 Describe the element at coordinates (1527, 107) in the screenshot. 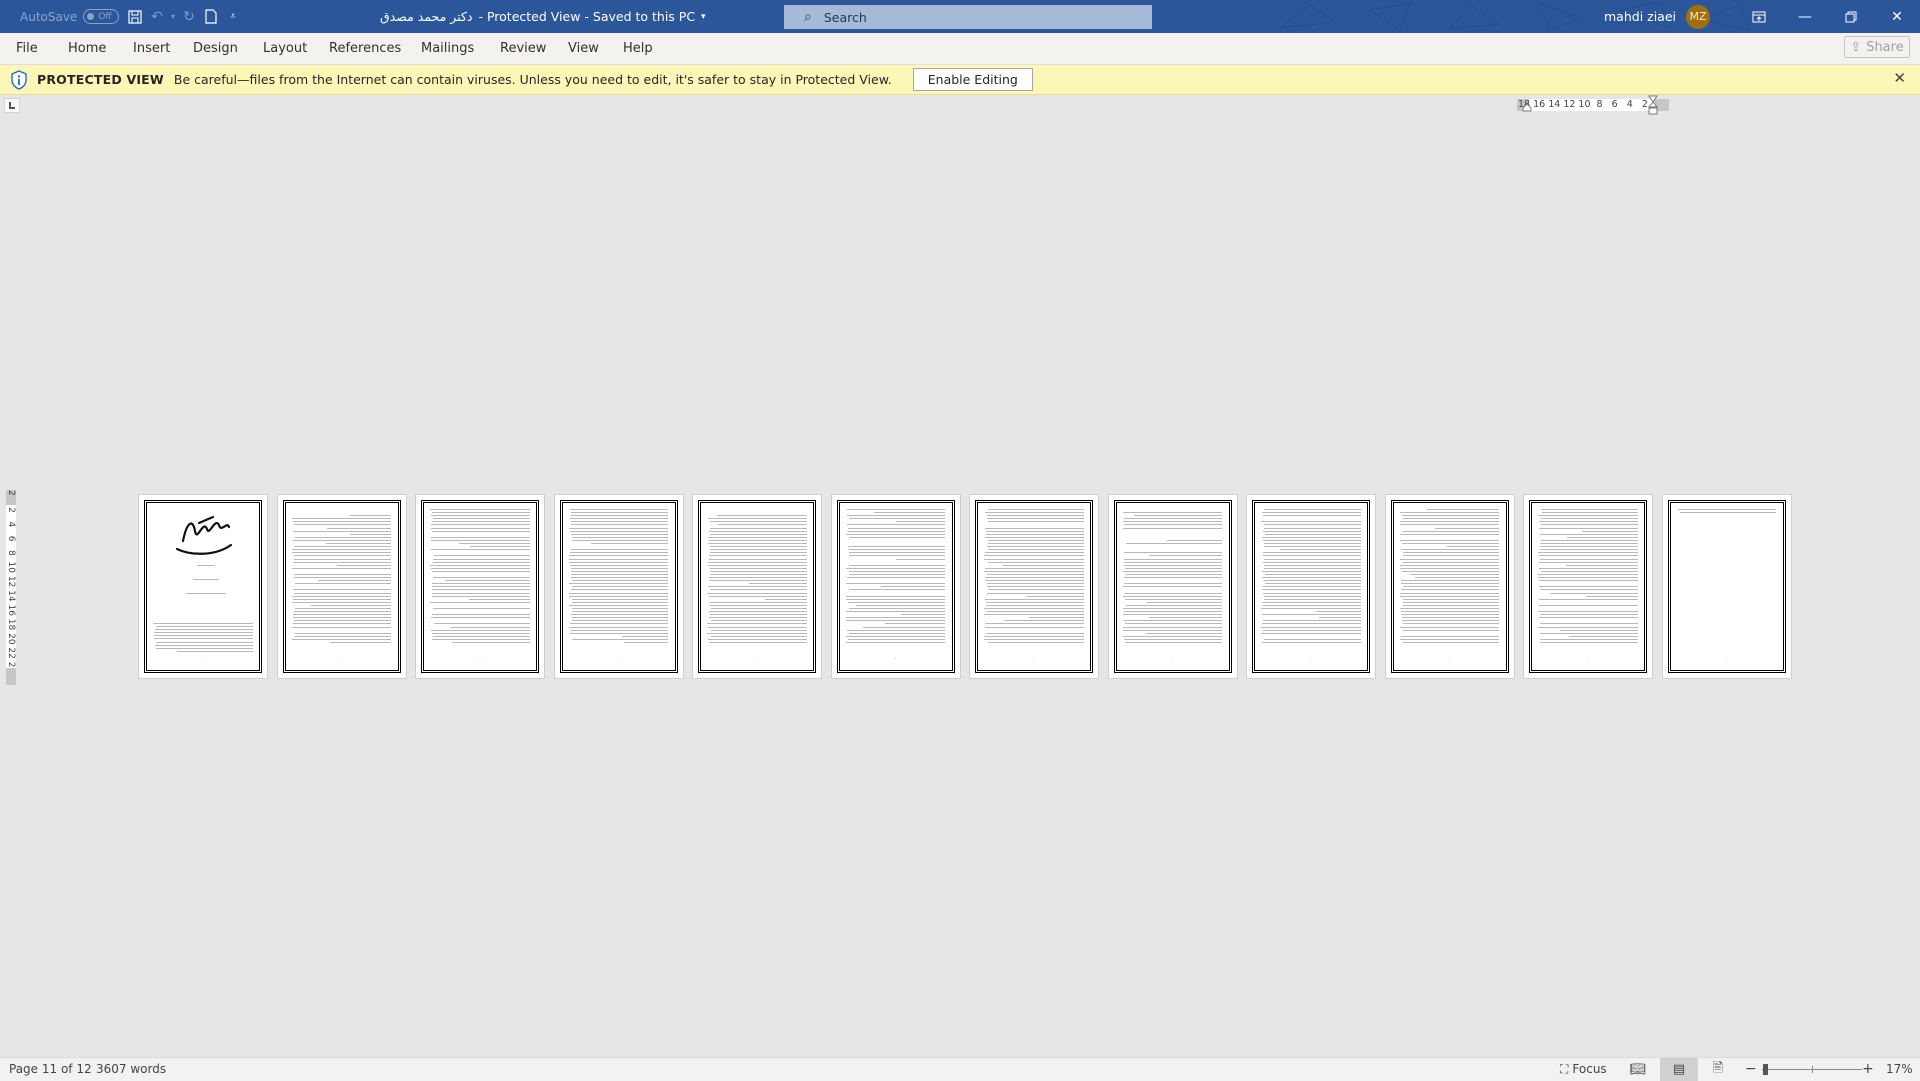

I see `hanging-indent-icon` at that location.